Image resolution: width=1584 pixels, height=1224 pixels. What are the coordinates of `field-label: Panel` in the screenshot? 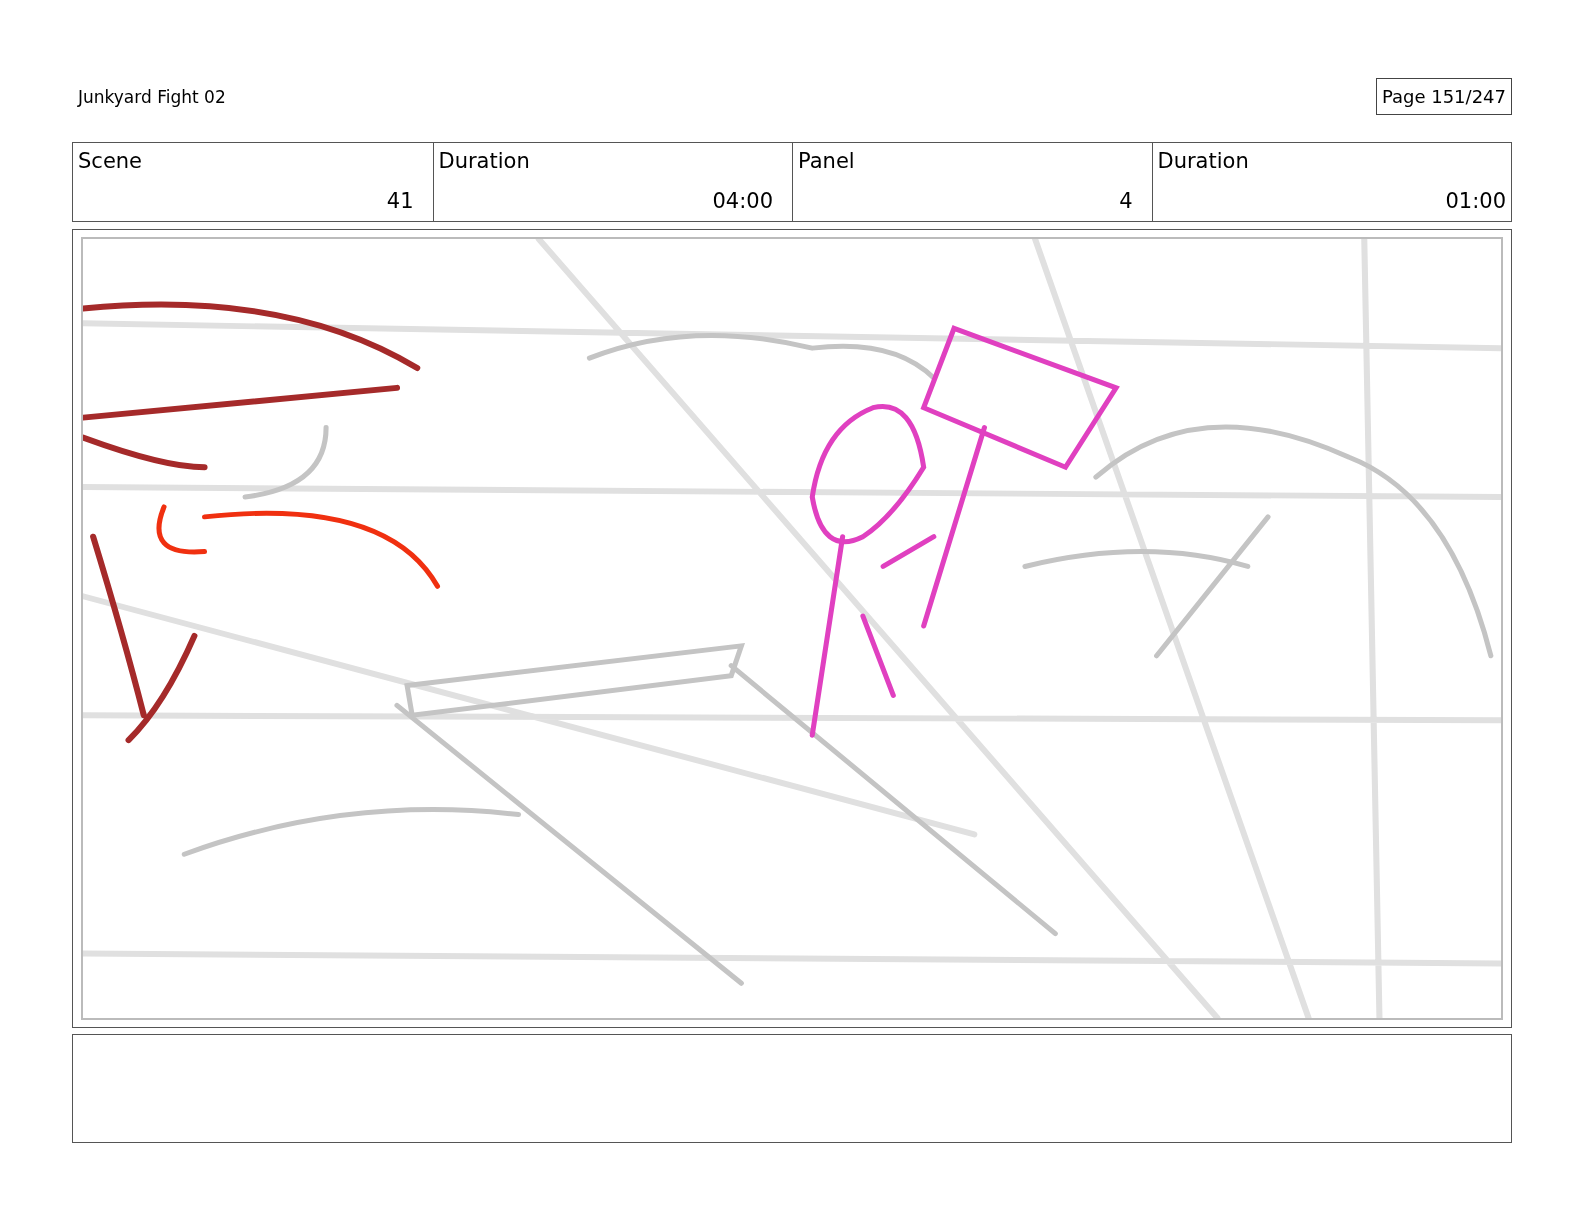 It's located at (827, 161).